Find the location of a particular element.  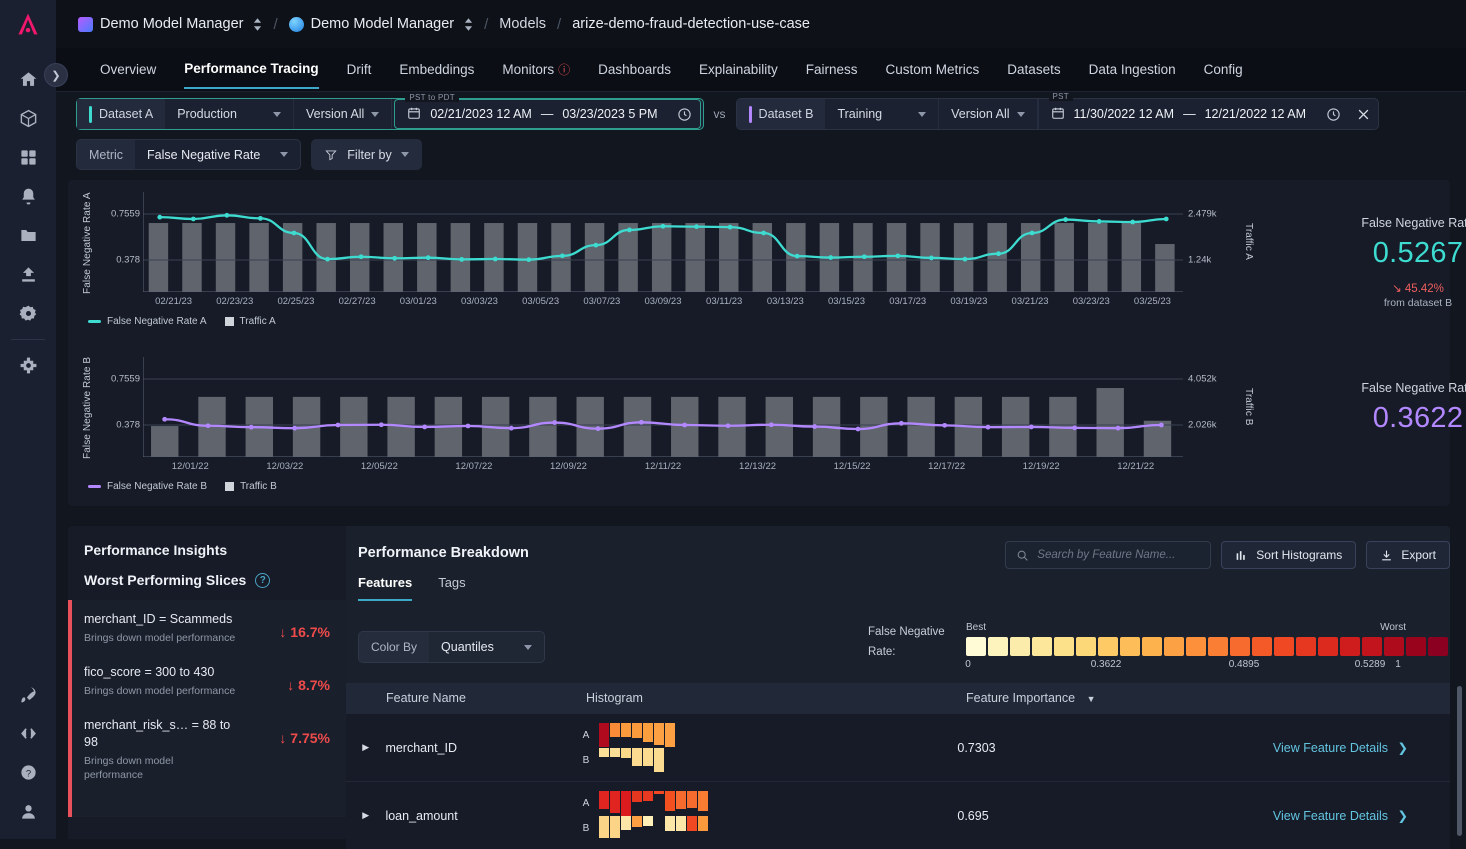

tab-tags: Tags is located at coordinates (451, 588).